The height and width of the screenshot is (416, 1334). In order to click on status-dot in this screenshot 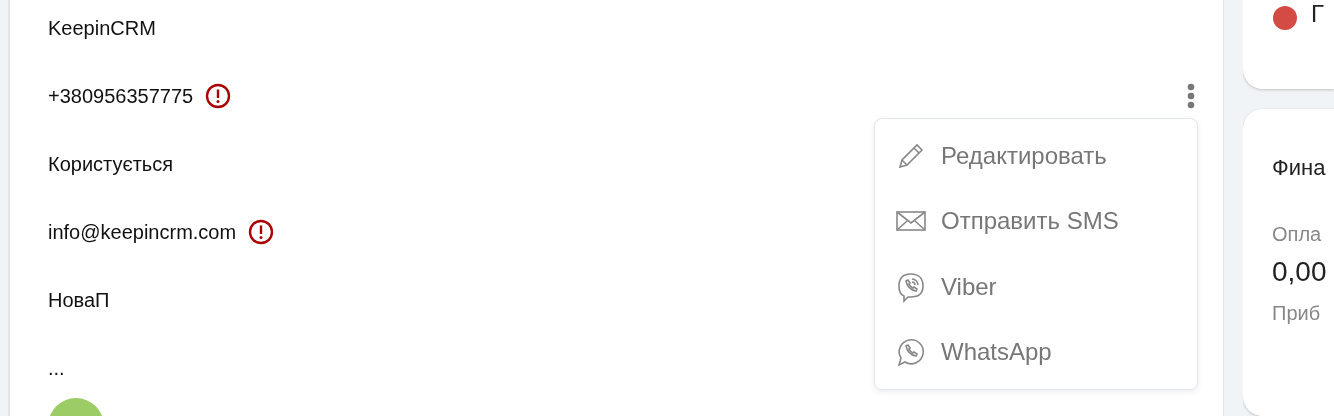, I will do `click(1285, 18)`.